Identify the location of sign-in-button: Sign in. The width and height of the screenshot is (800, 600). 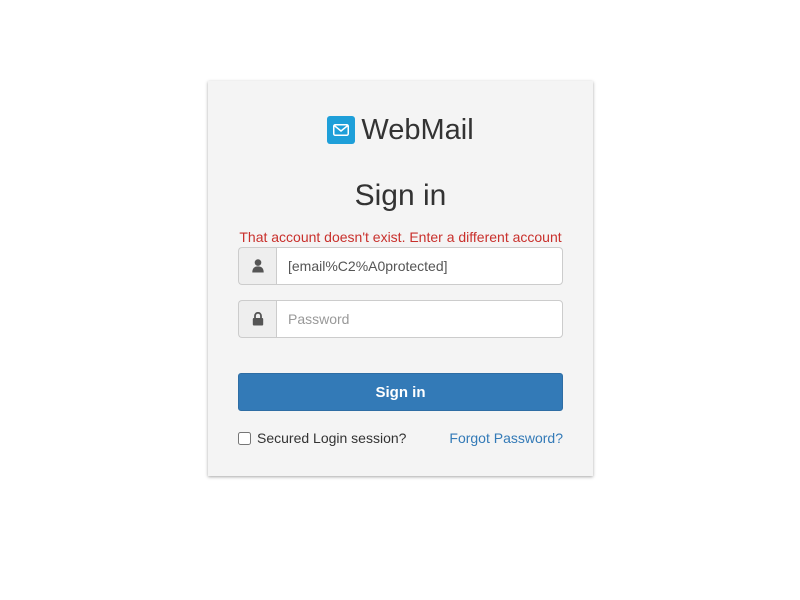
(400, 392).